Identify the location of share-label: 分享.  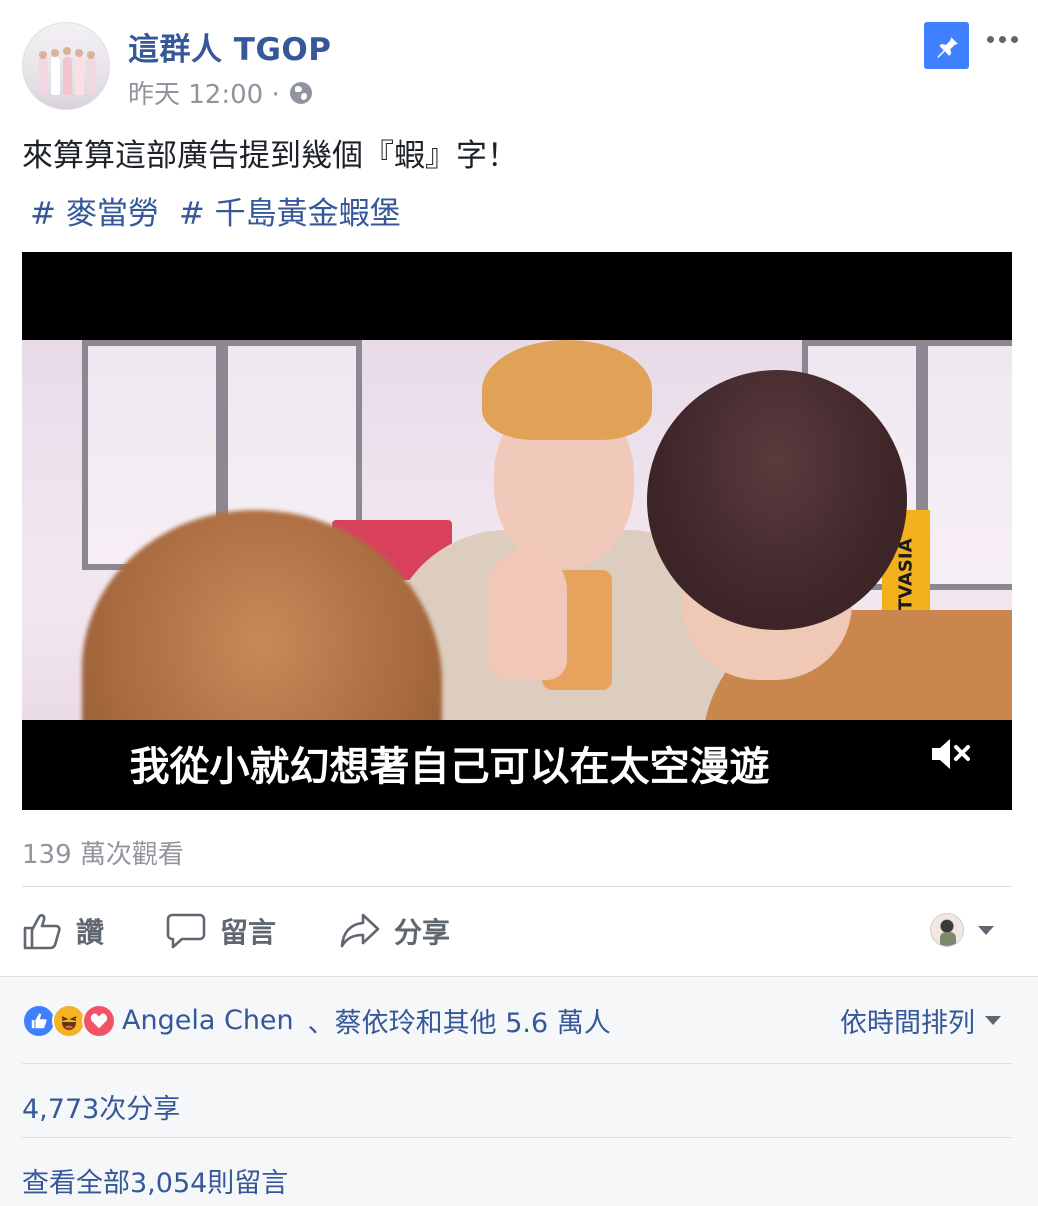
(422, 932).